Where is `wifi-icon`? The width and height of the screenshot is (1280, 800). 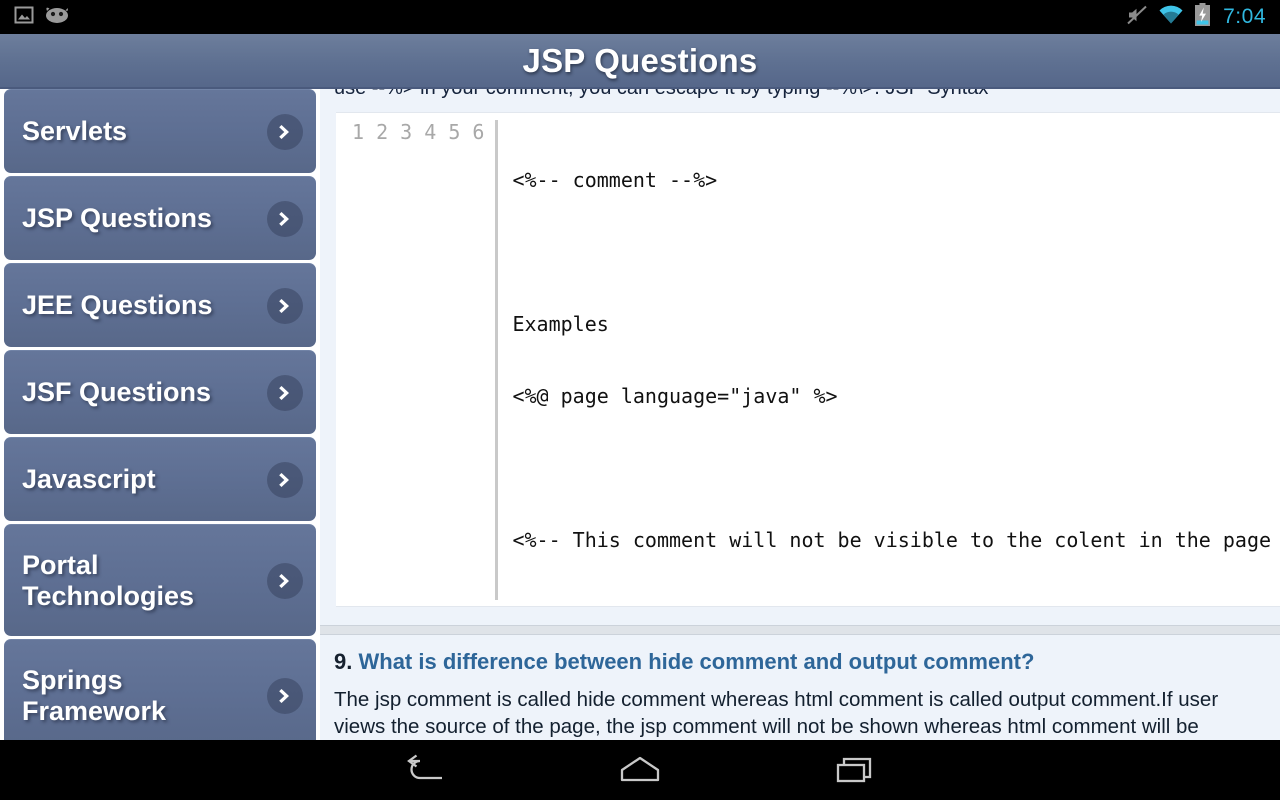
wifi-icon is located at coordinates (1171, 17).